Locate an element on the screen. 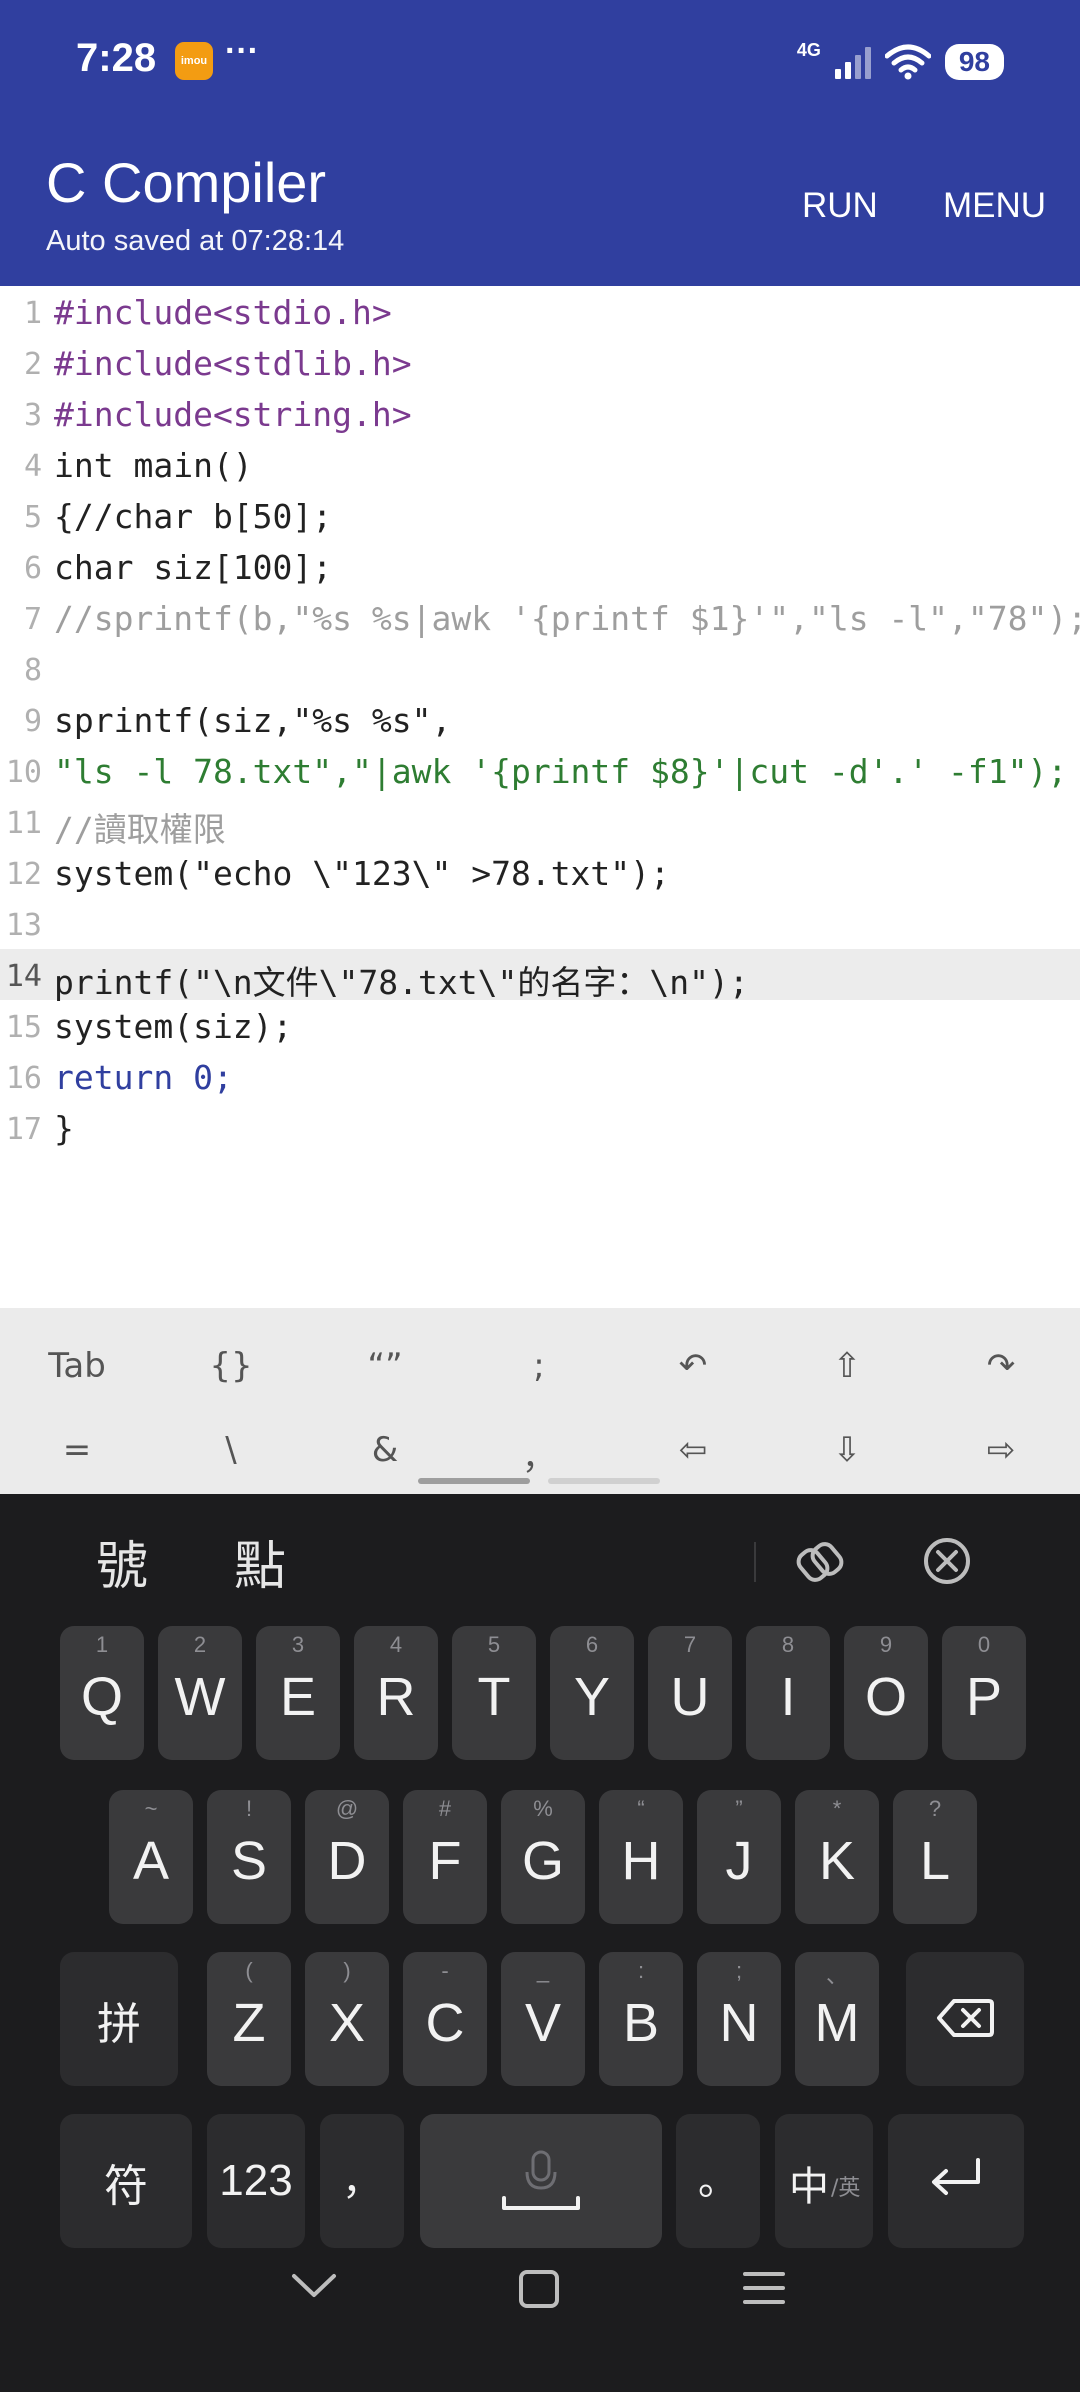 The width and height of the screenshot is (1080, 2392). key-z: (Z is located at coordinates (249, 2019).